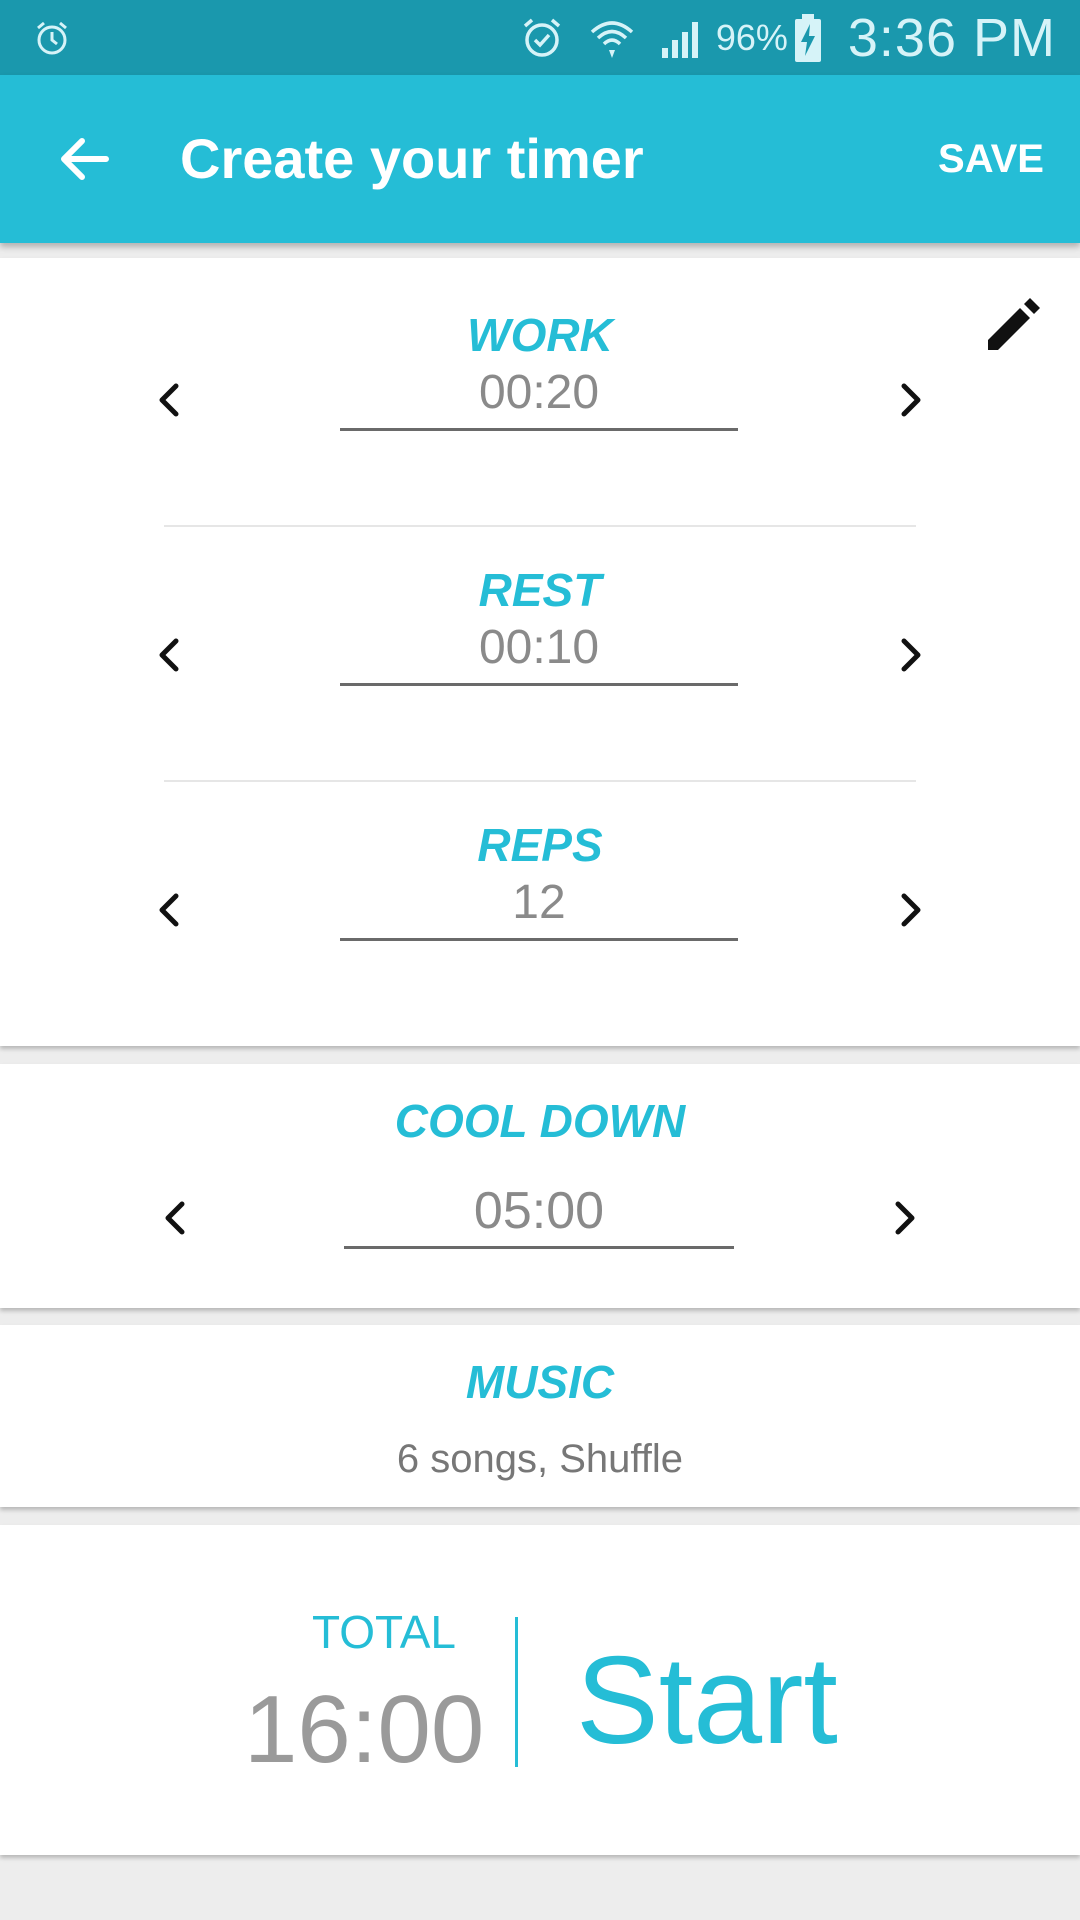  I want to click on total-label: TOTAL, so click(384, 1632).